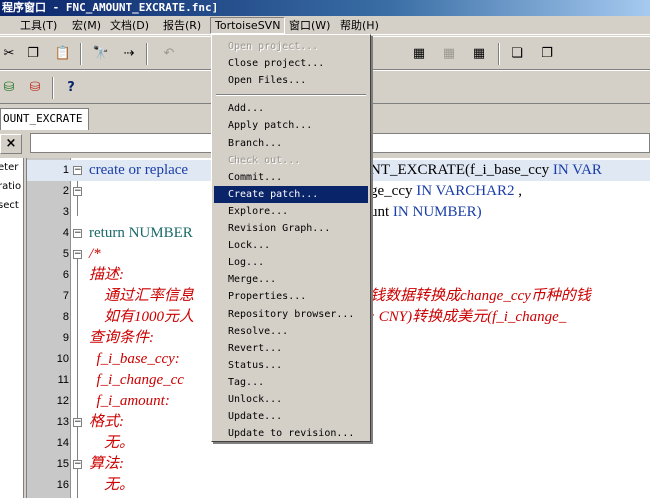 This screenshot has width=650, height=498. What do you see at coordinates (11, 144) in the screenshot?
I see `close-panel-button: ×` at bounding box center [11, 144].